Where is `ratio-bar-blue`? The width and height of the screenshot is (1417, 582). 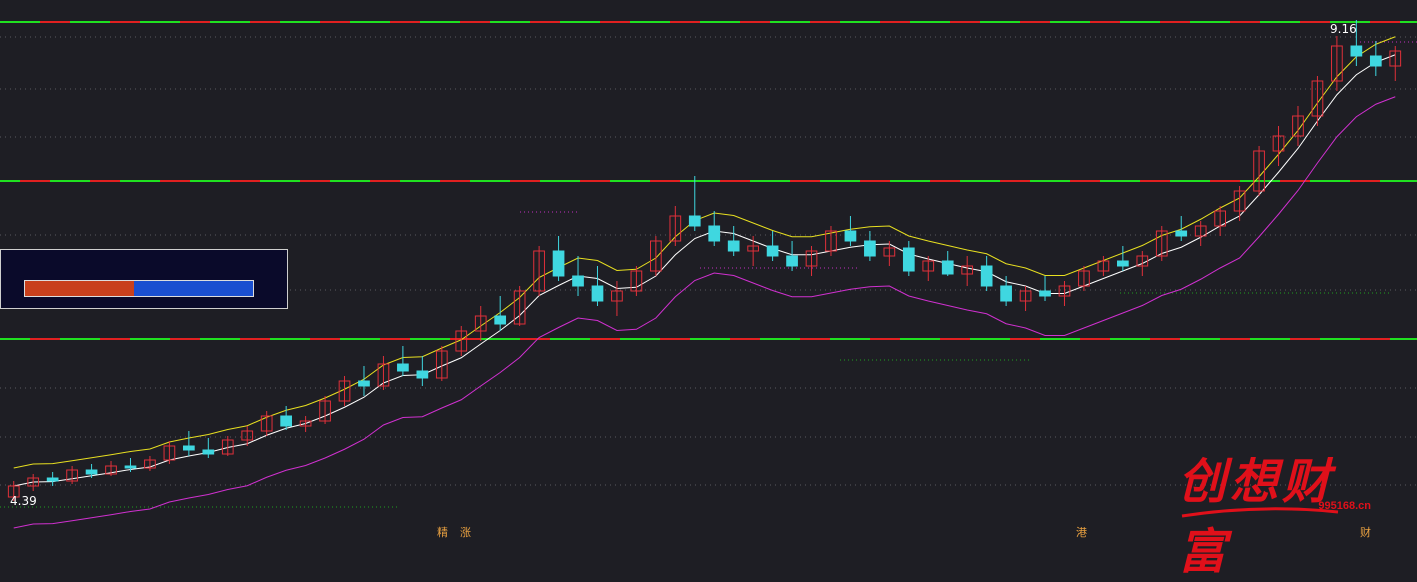 ratio-bar-blue is located at coordinates (193, 288).